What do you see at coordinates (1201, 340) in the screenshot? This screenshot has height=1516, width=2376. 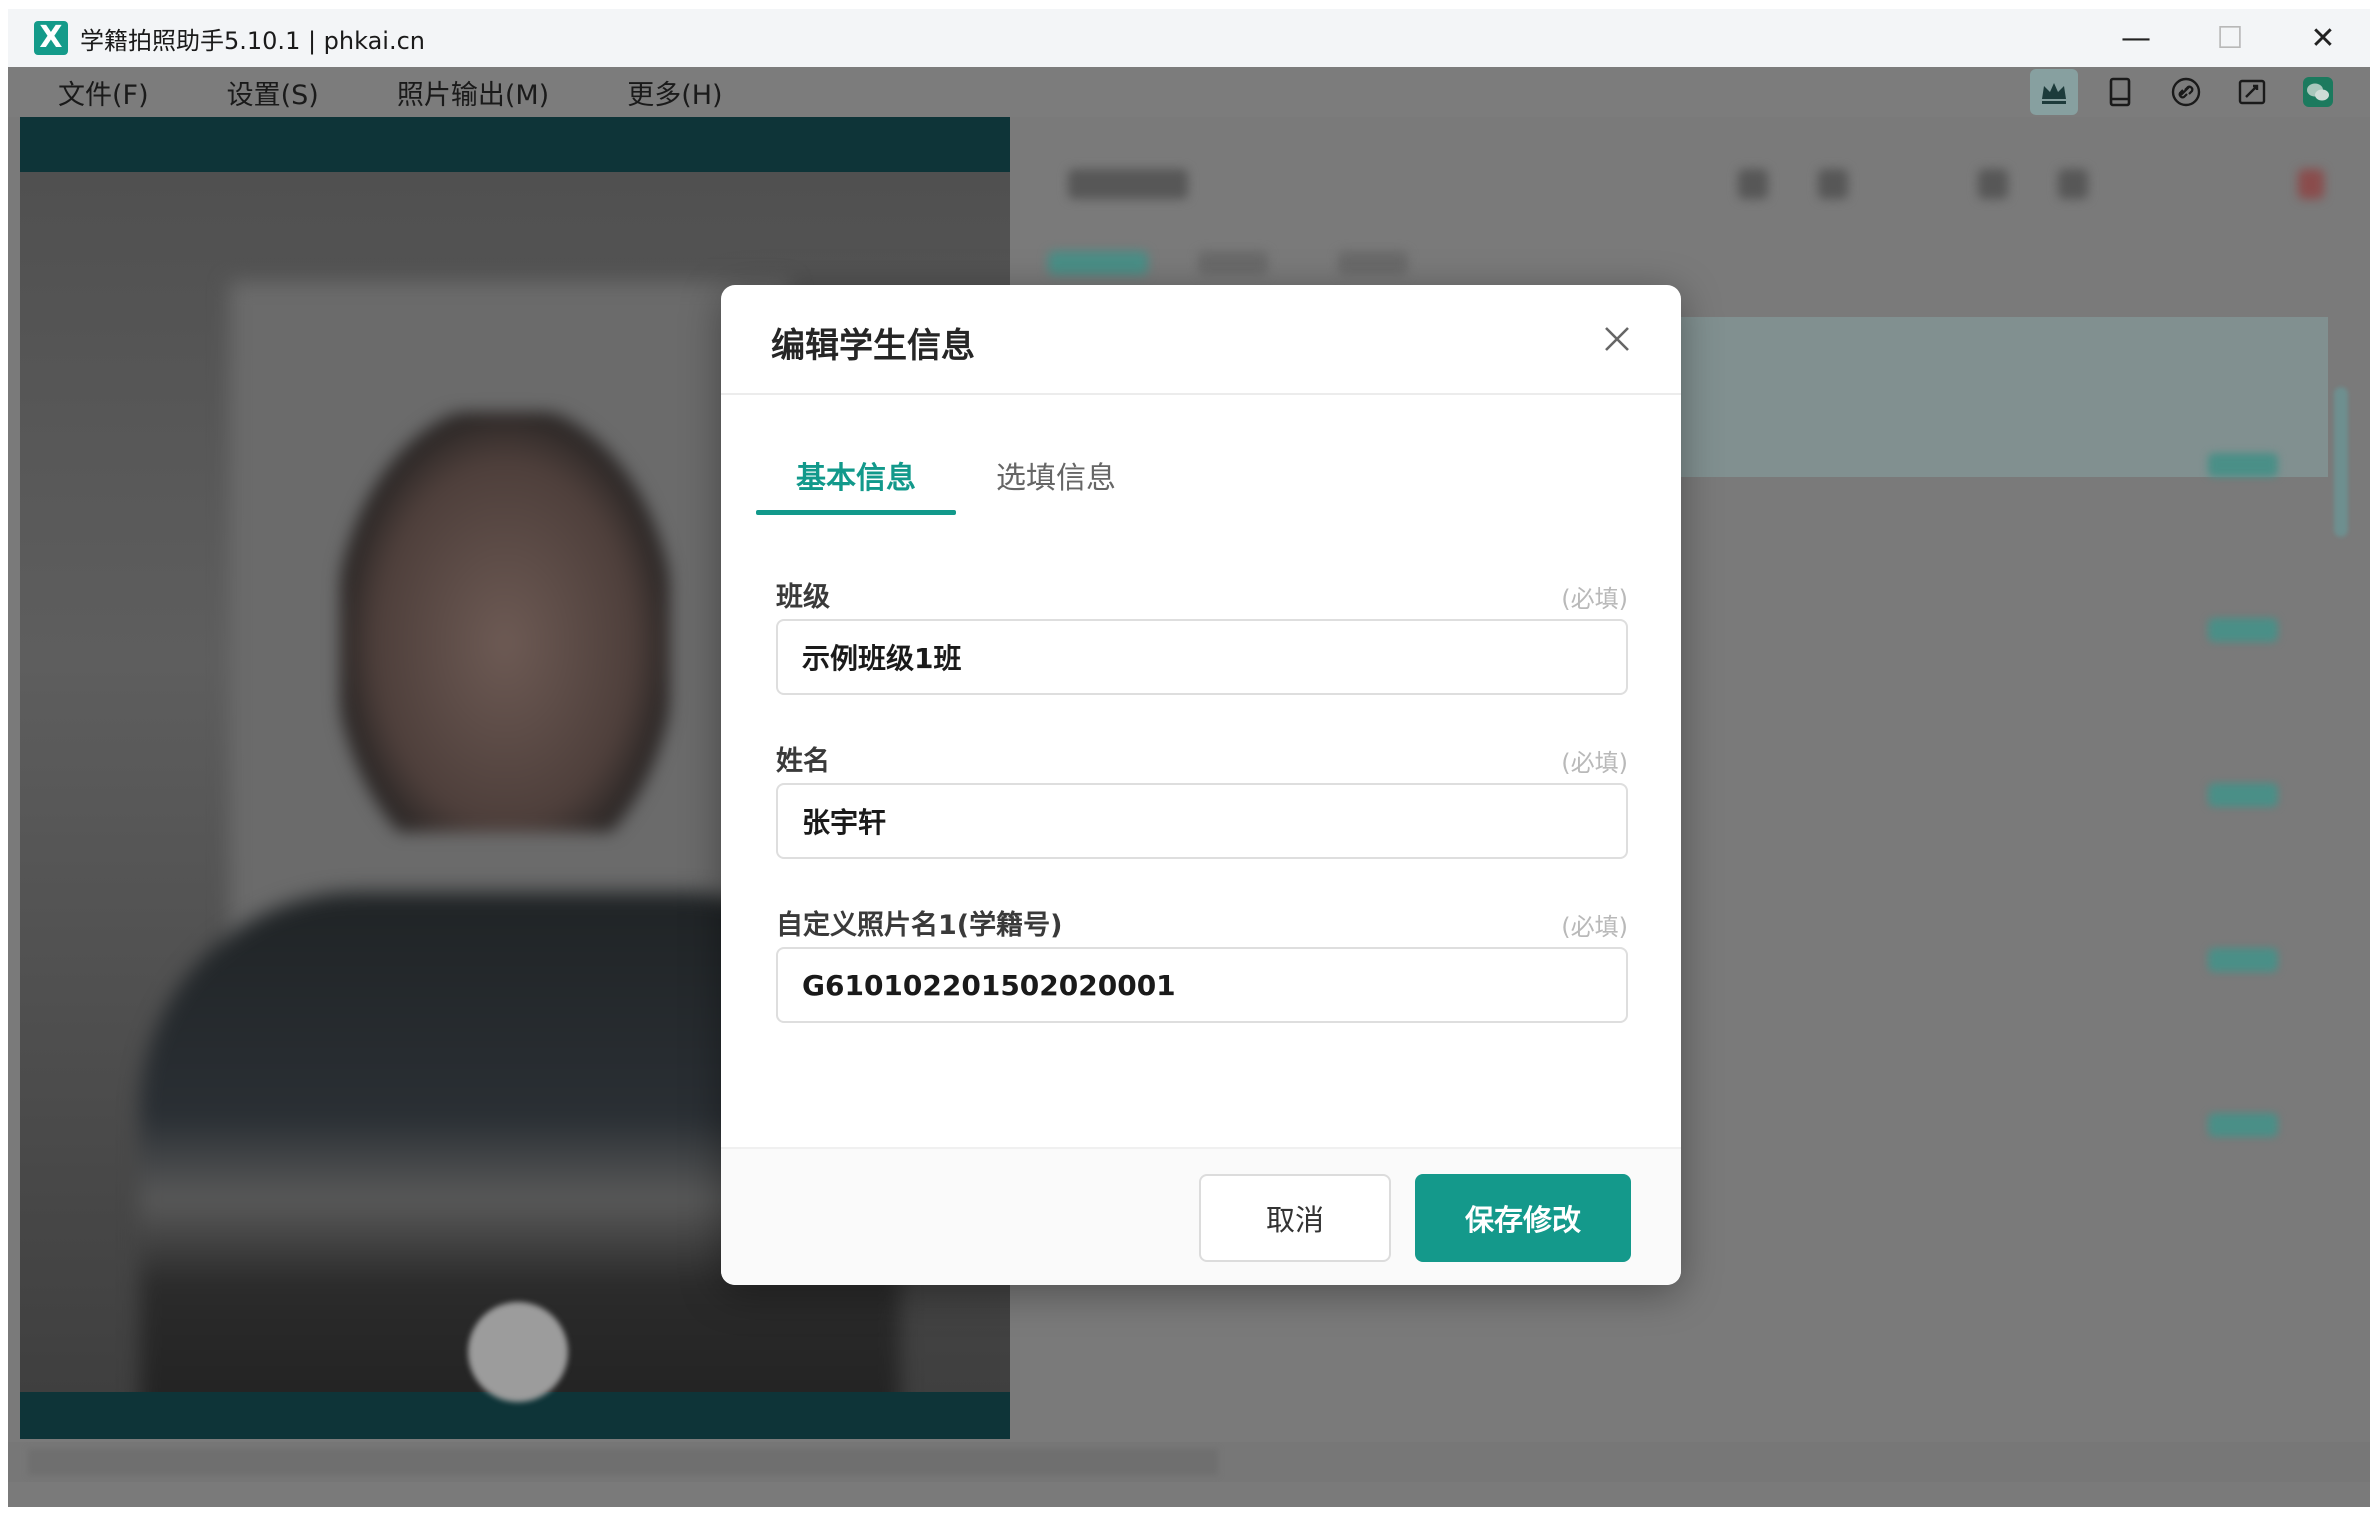 I see `dialog-header: 编辑学生信息` at bounding box center [1201, 340].